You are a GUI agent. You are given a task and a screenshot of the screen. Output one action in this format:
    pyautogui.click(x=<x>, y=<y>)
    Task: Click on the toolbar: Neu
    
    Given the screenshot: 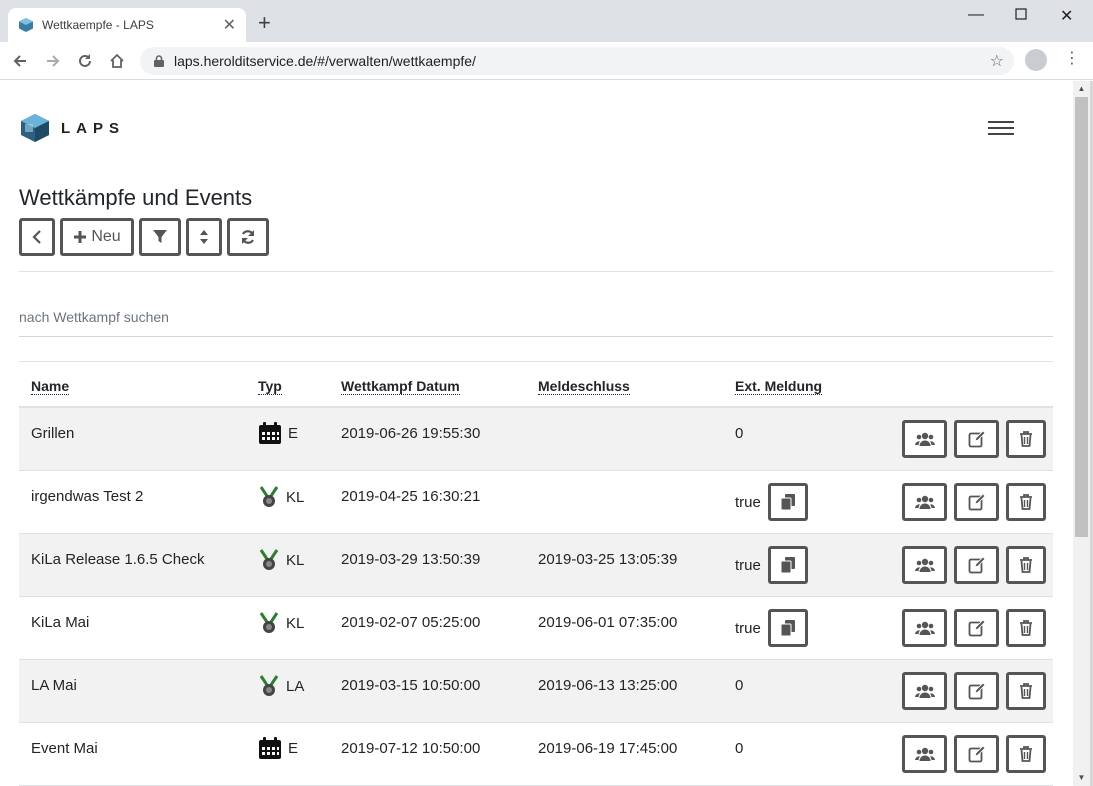 What is the action you would take?
    pyautogui.click(x=144, y=237)
    